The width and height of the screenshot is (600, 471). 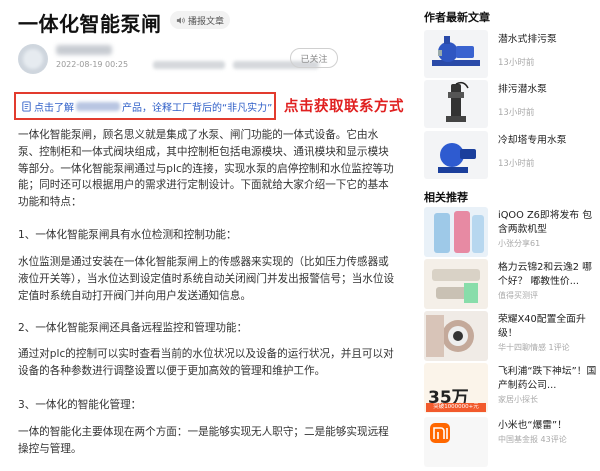 What do you see at coordinates (54, 108) in the screenshot?
I see `promo-prefix: 点击了解` at bounding box center [54, 108].